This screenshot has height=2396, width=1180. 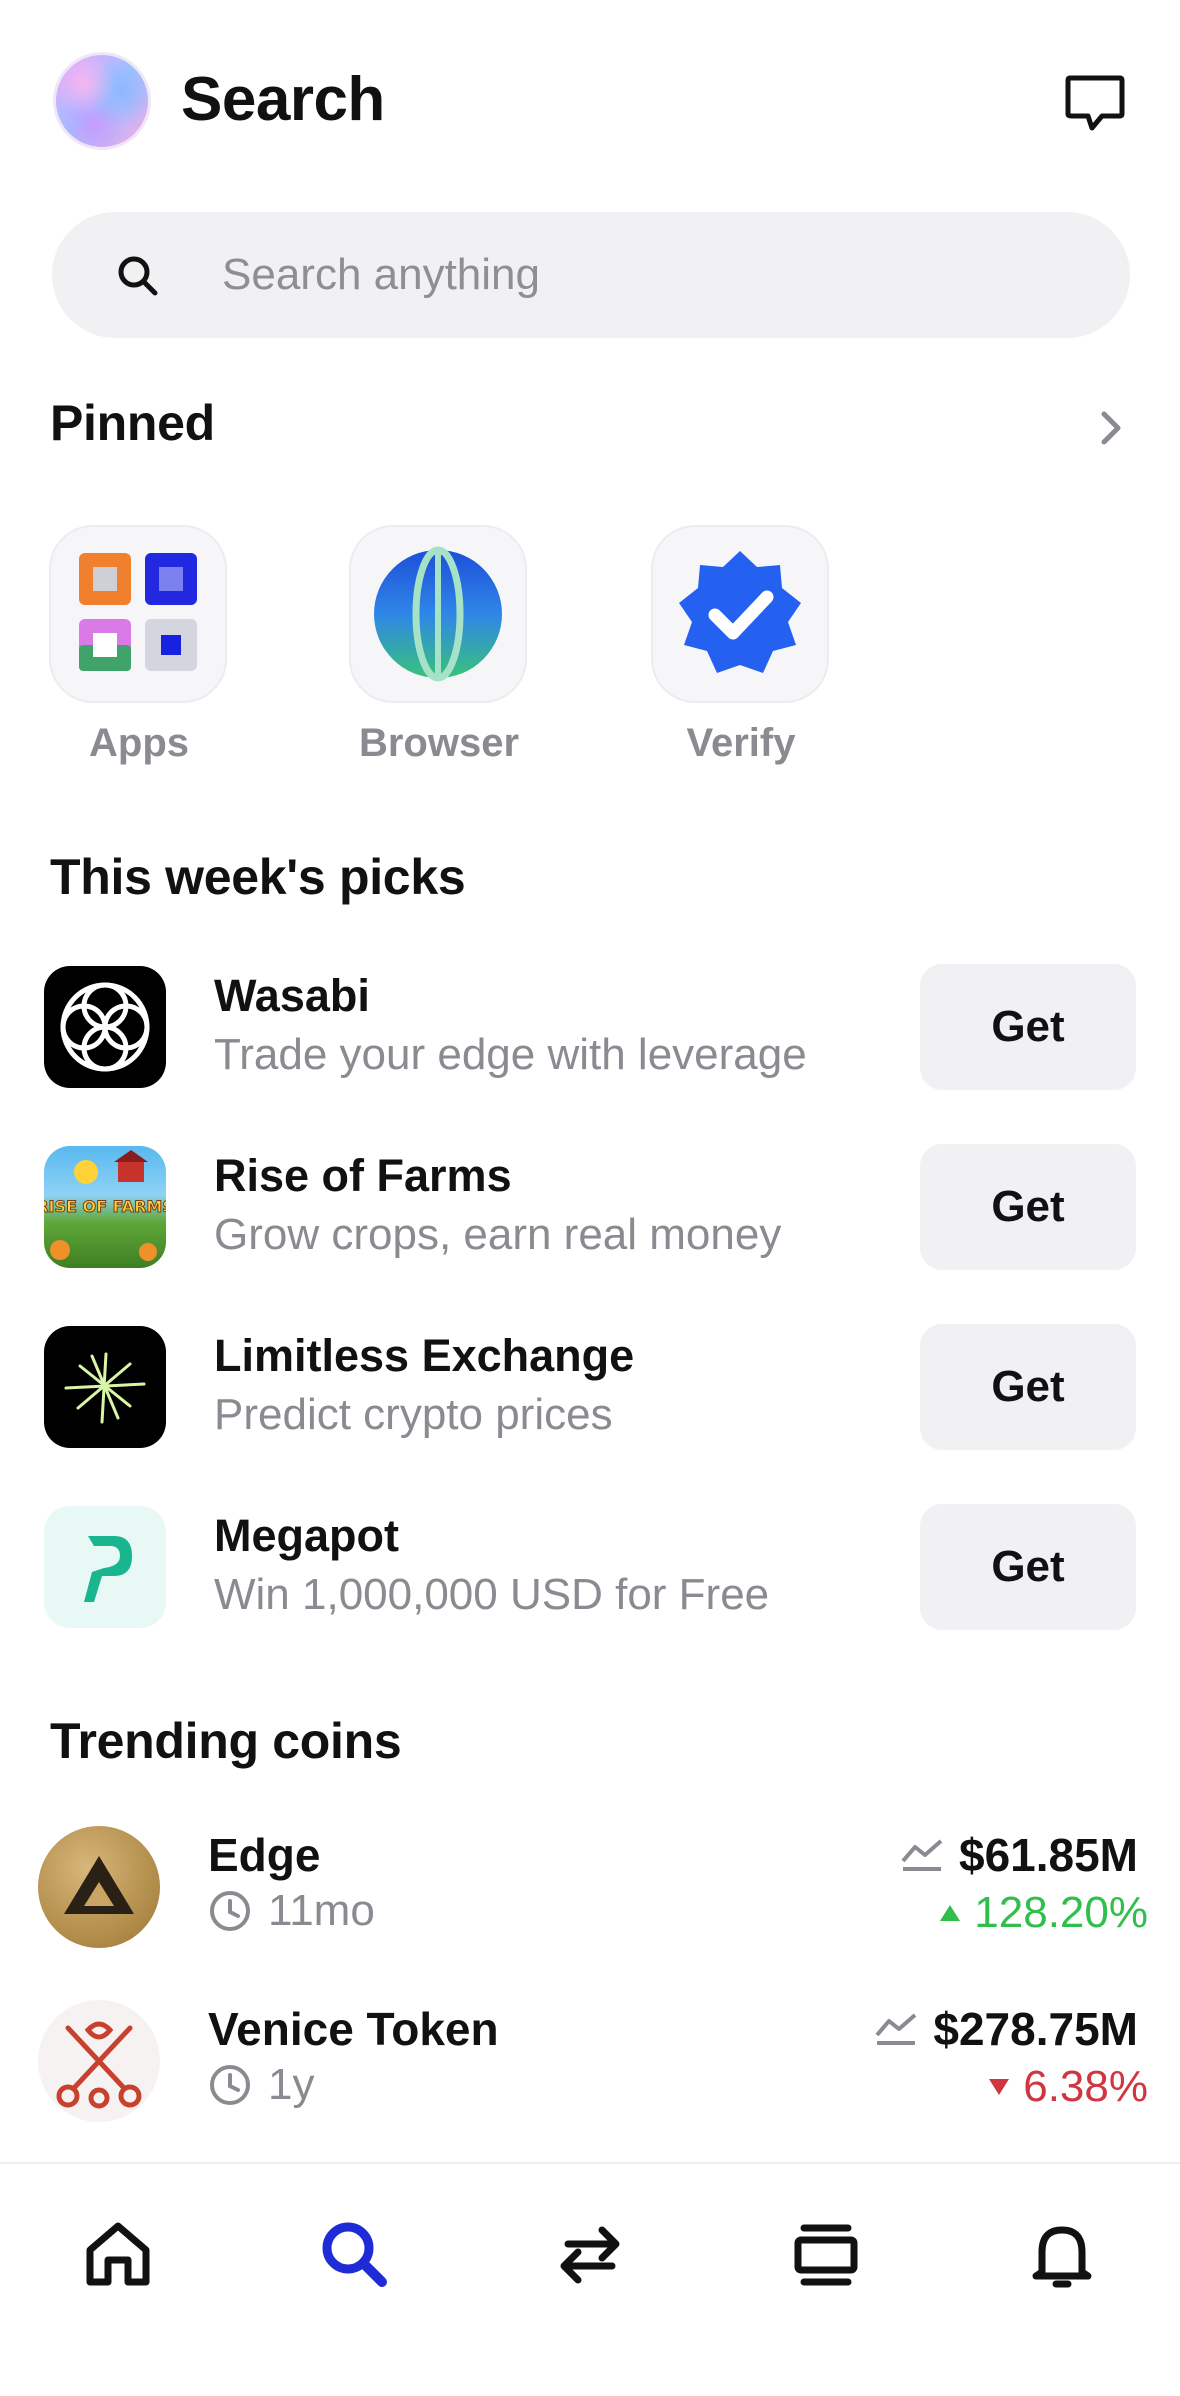 I want to click on bottom-tab-bar, so click(x=590, y=2279).